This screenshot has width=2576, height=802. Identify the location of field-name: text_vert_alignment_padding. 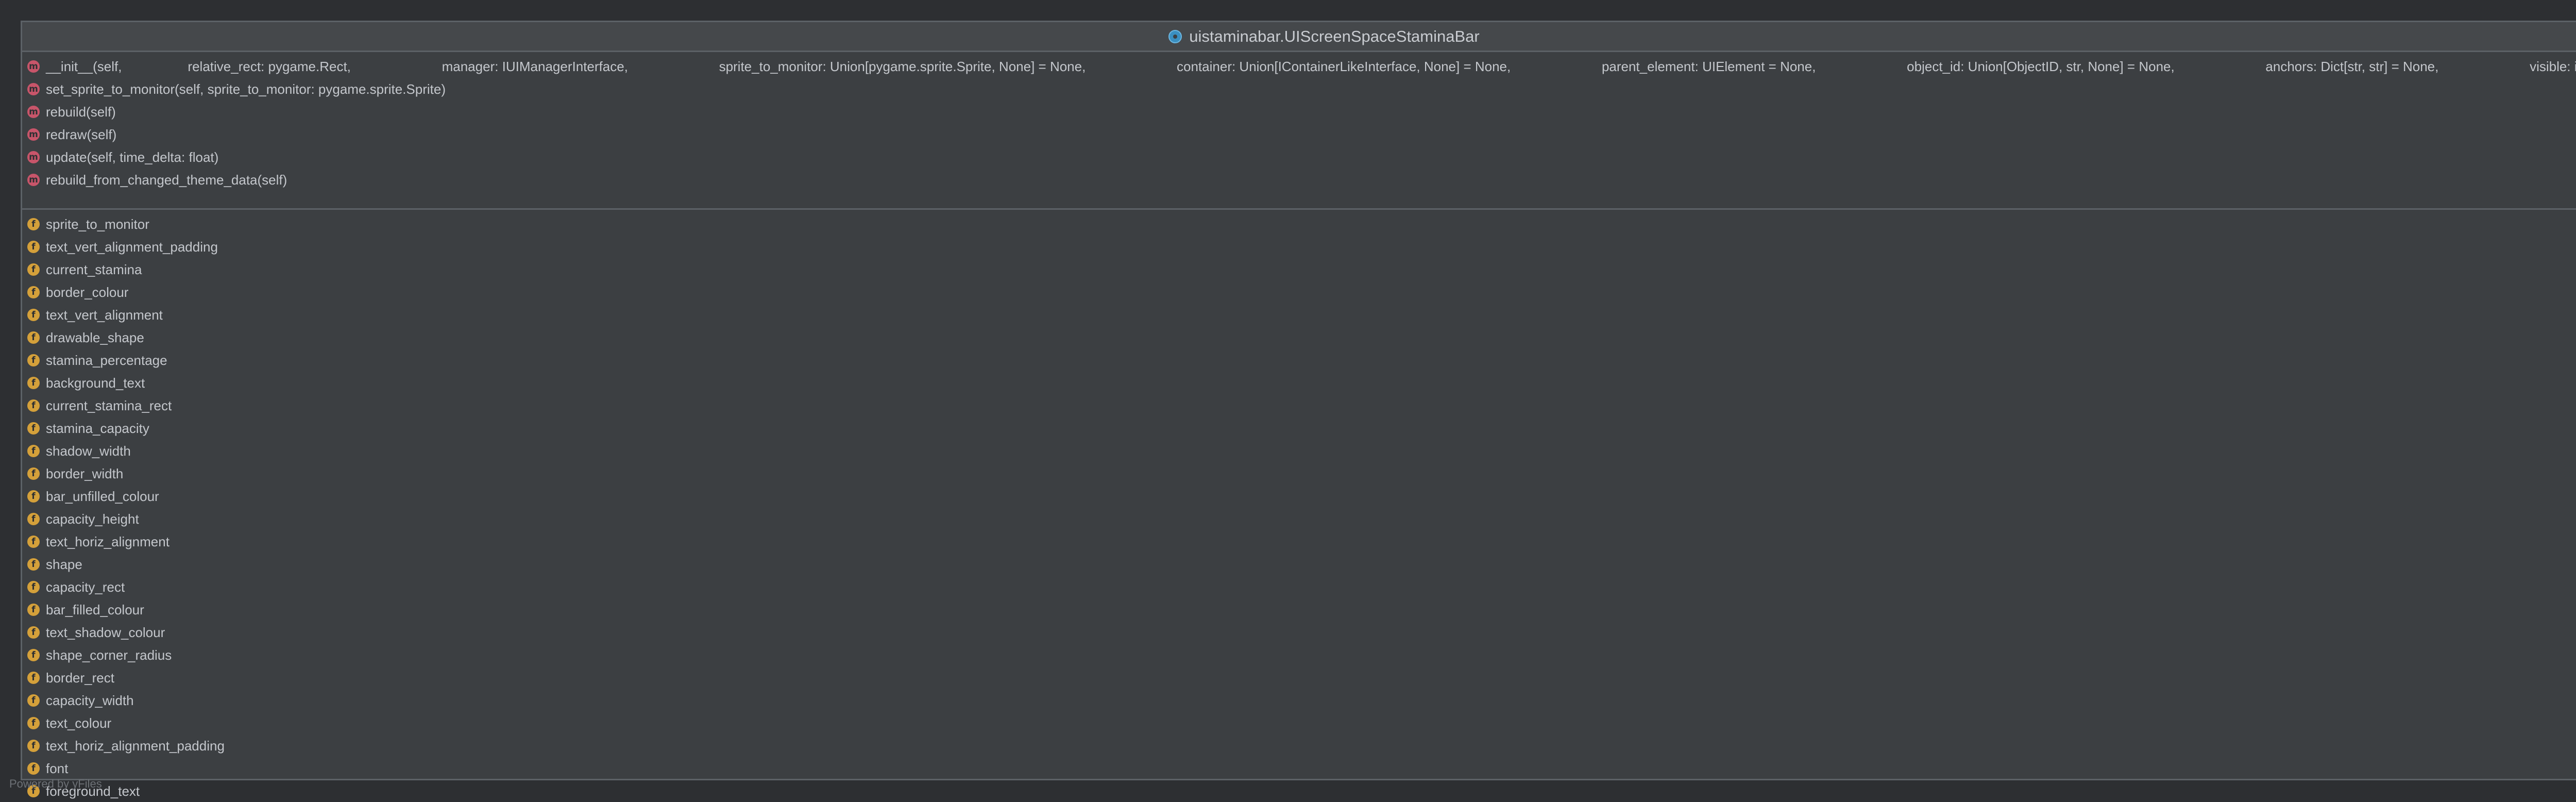
(132, 247).